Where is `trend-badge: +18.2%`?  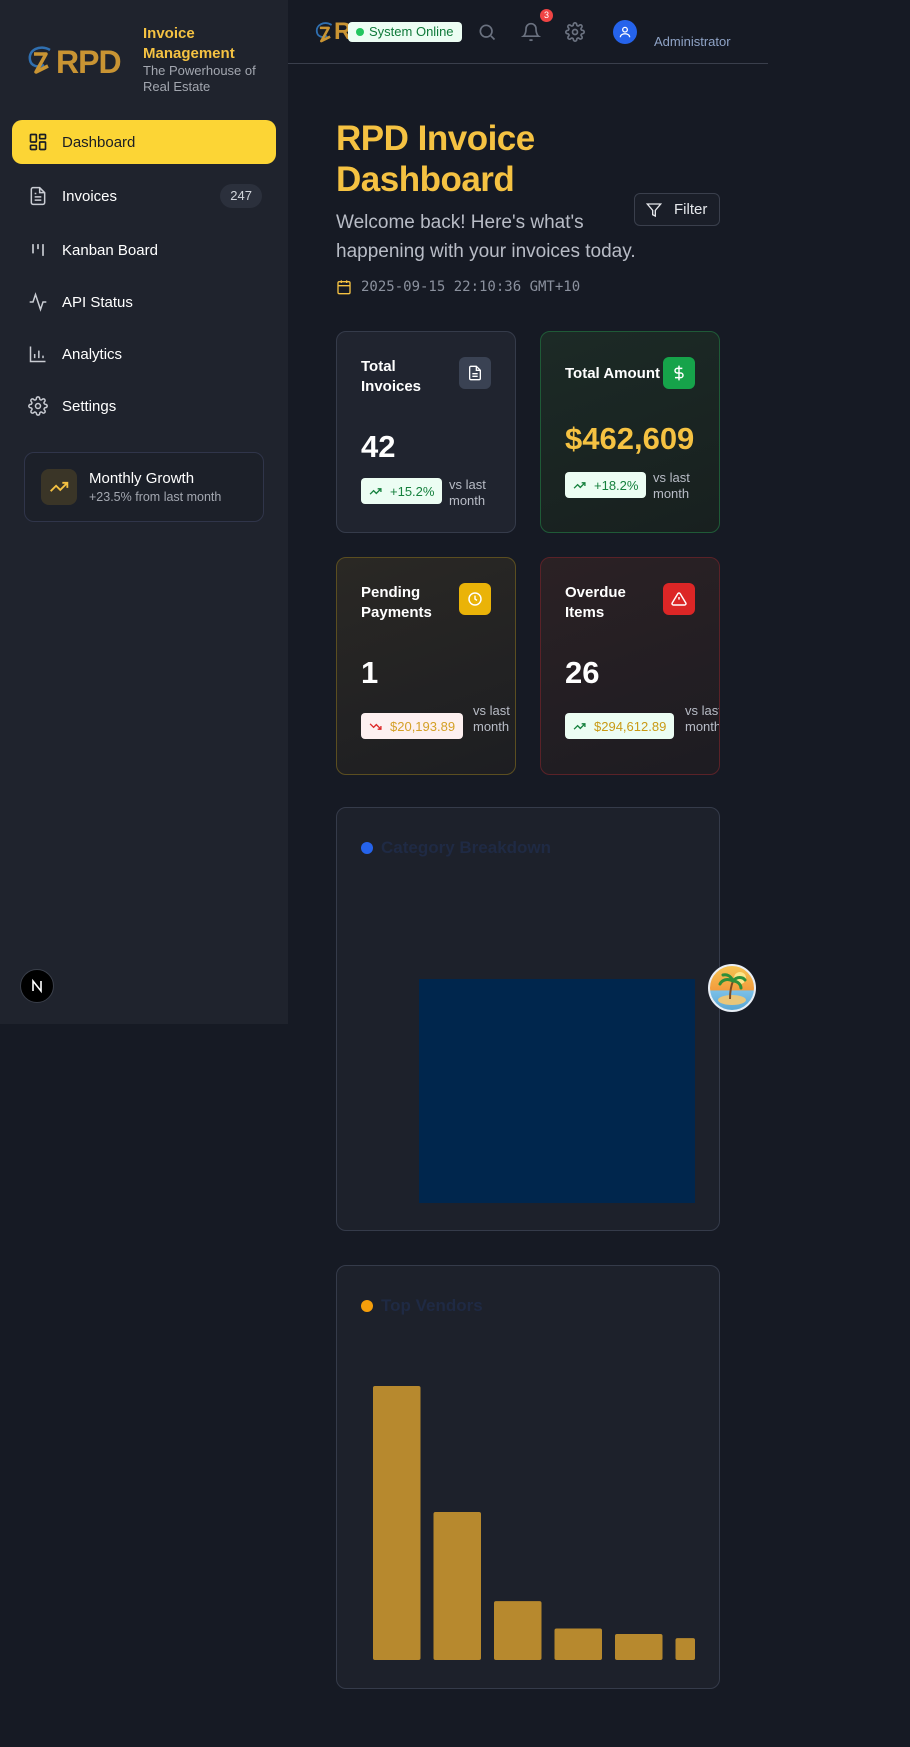
trend-badge: +18.2% is located at coordinates (606, 485).